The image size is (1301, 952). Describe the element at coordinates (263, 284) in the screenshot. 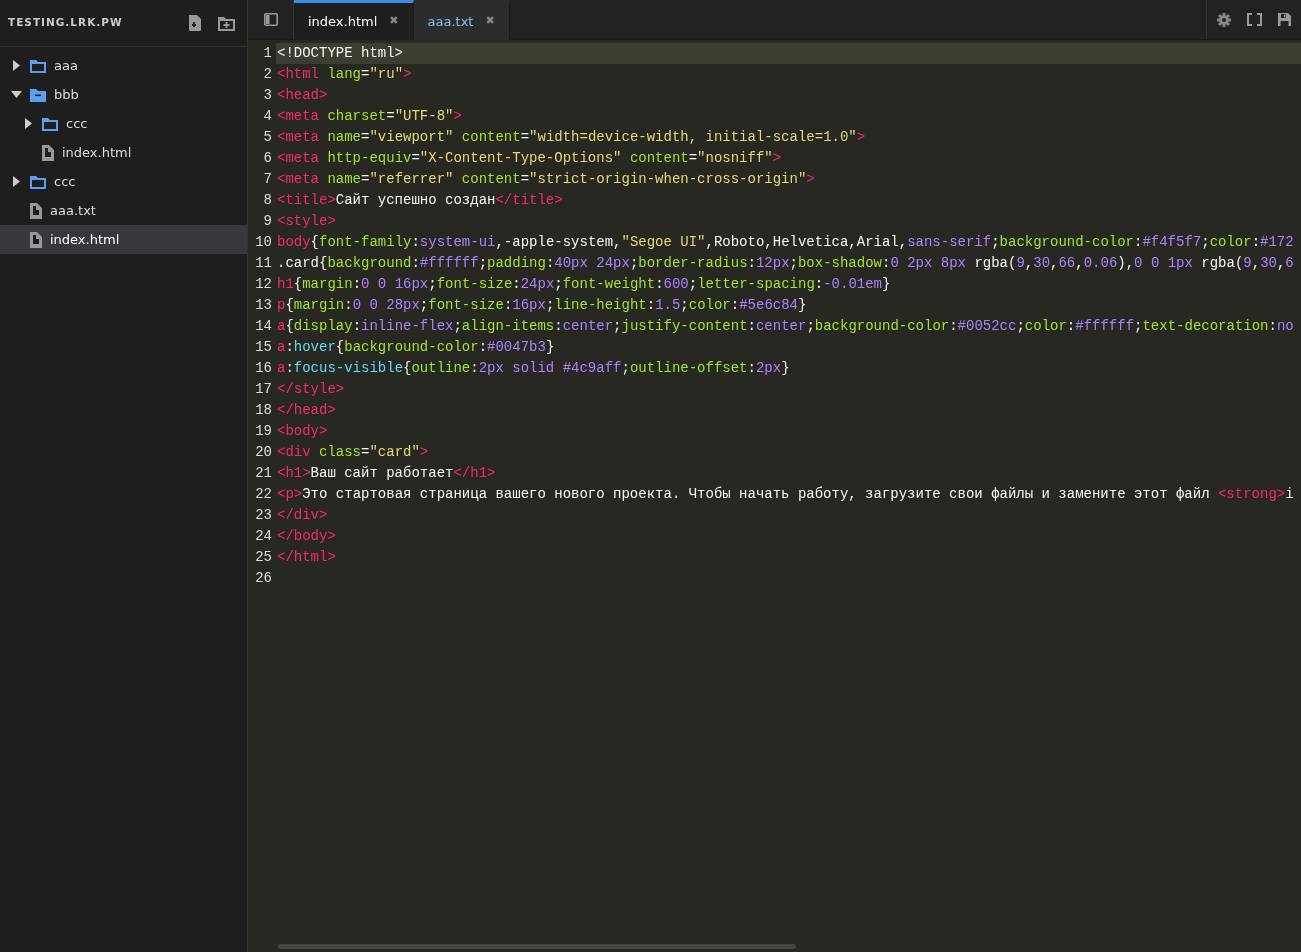

I see `line-number: 12` at that location.